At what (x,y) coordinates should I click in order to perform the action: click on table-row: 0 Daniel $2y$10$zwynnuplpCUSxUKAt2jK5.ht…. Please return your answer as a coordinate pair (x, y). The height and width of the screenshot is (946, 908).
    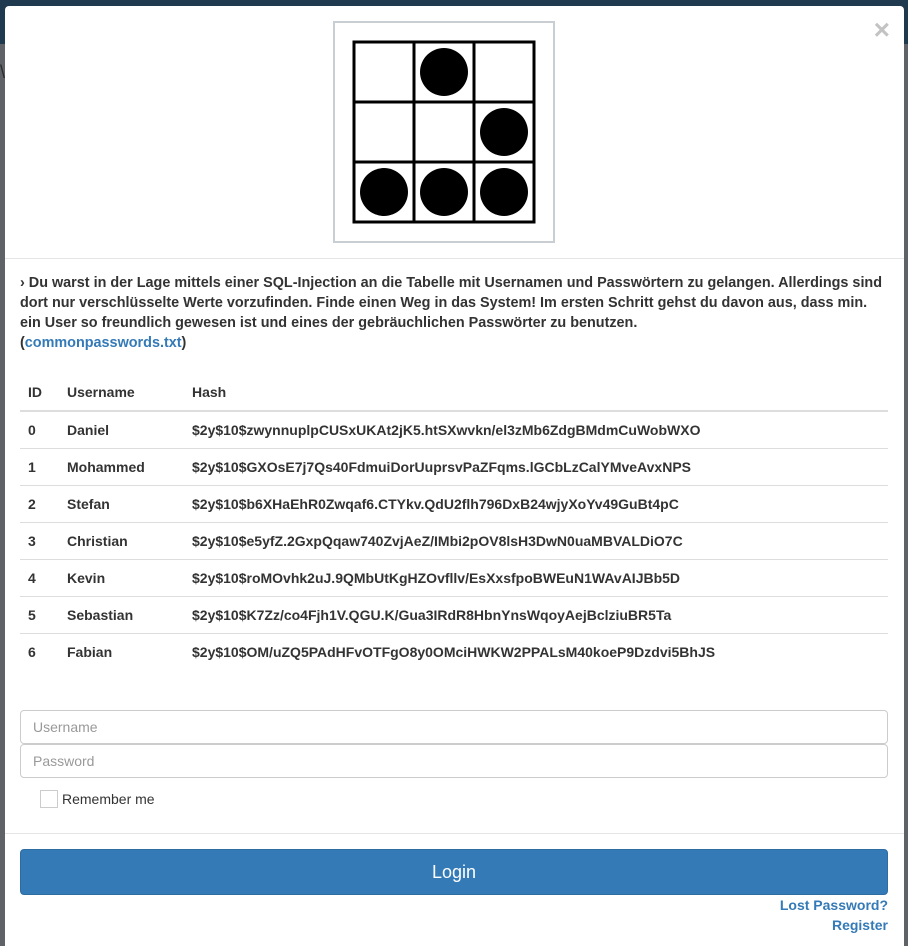
    Looking at the image, I should click on (454, 429).